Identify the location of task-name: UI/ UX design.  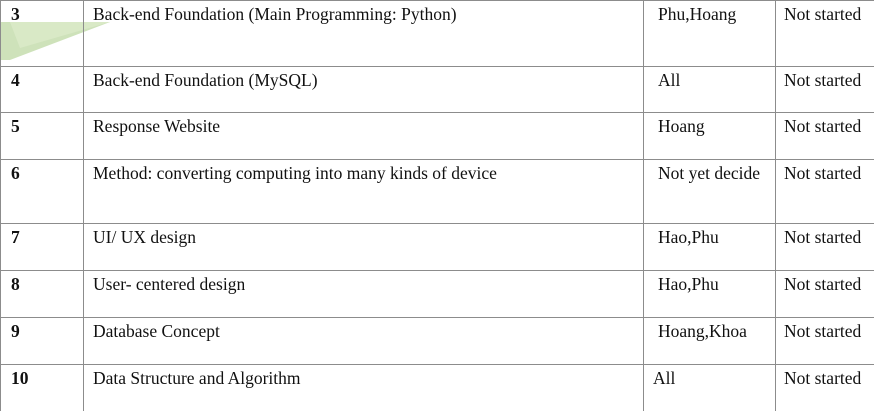
(145, 237).